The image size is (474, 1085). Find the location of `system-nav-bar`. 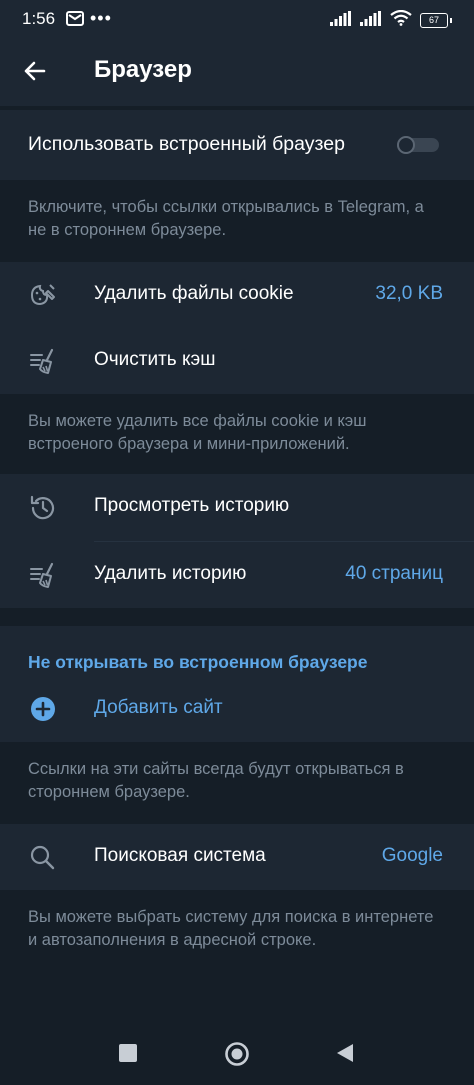

system-nav-bar is located at coordinates (237, 1052).